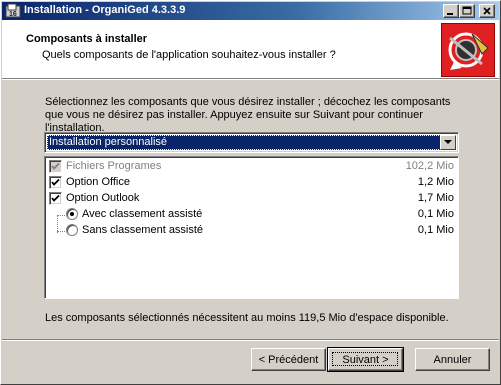  What do you see at coordinates (142, 214) in the screenshot?
I see `component-label: Avec classement assisté` at bounding box center [142, 214].